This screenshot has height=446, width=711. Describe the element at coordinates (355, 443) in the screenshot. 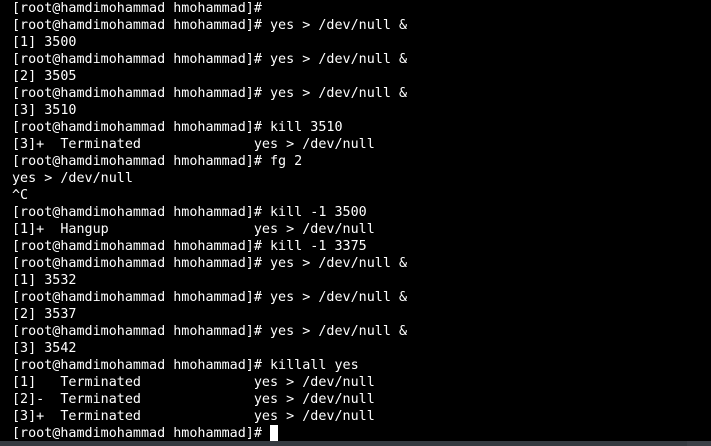

I see `bottom-border` at that location.